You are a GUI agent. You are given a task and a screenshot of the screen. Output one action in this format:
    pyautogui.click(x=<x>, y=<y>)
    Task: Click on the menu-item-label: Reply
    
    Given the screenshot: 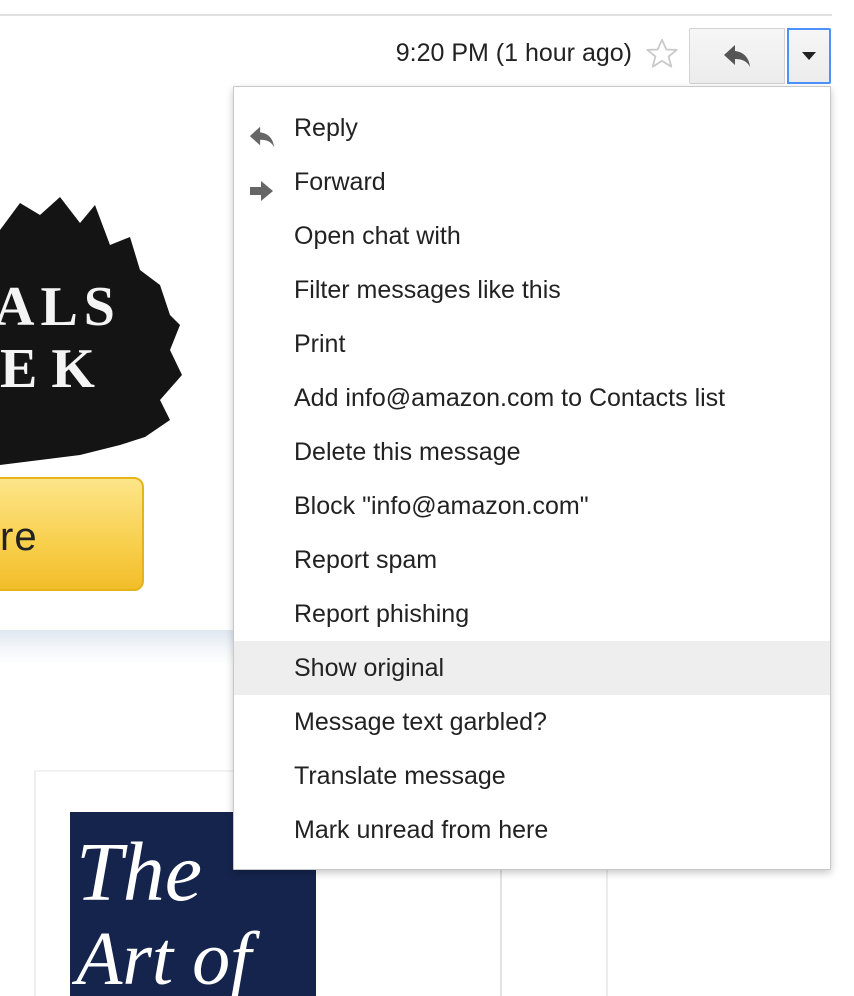 What is the action you would take?
    pyautogui.click(x=326, y=128)
    